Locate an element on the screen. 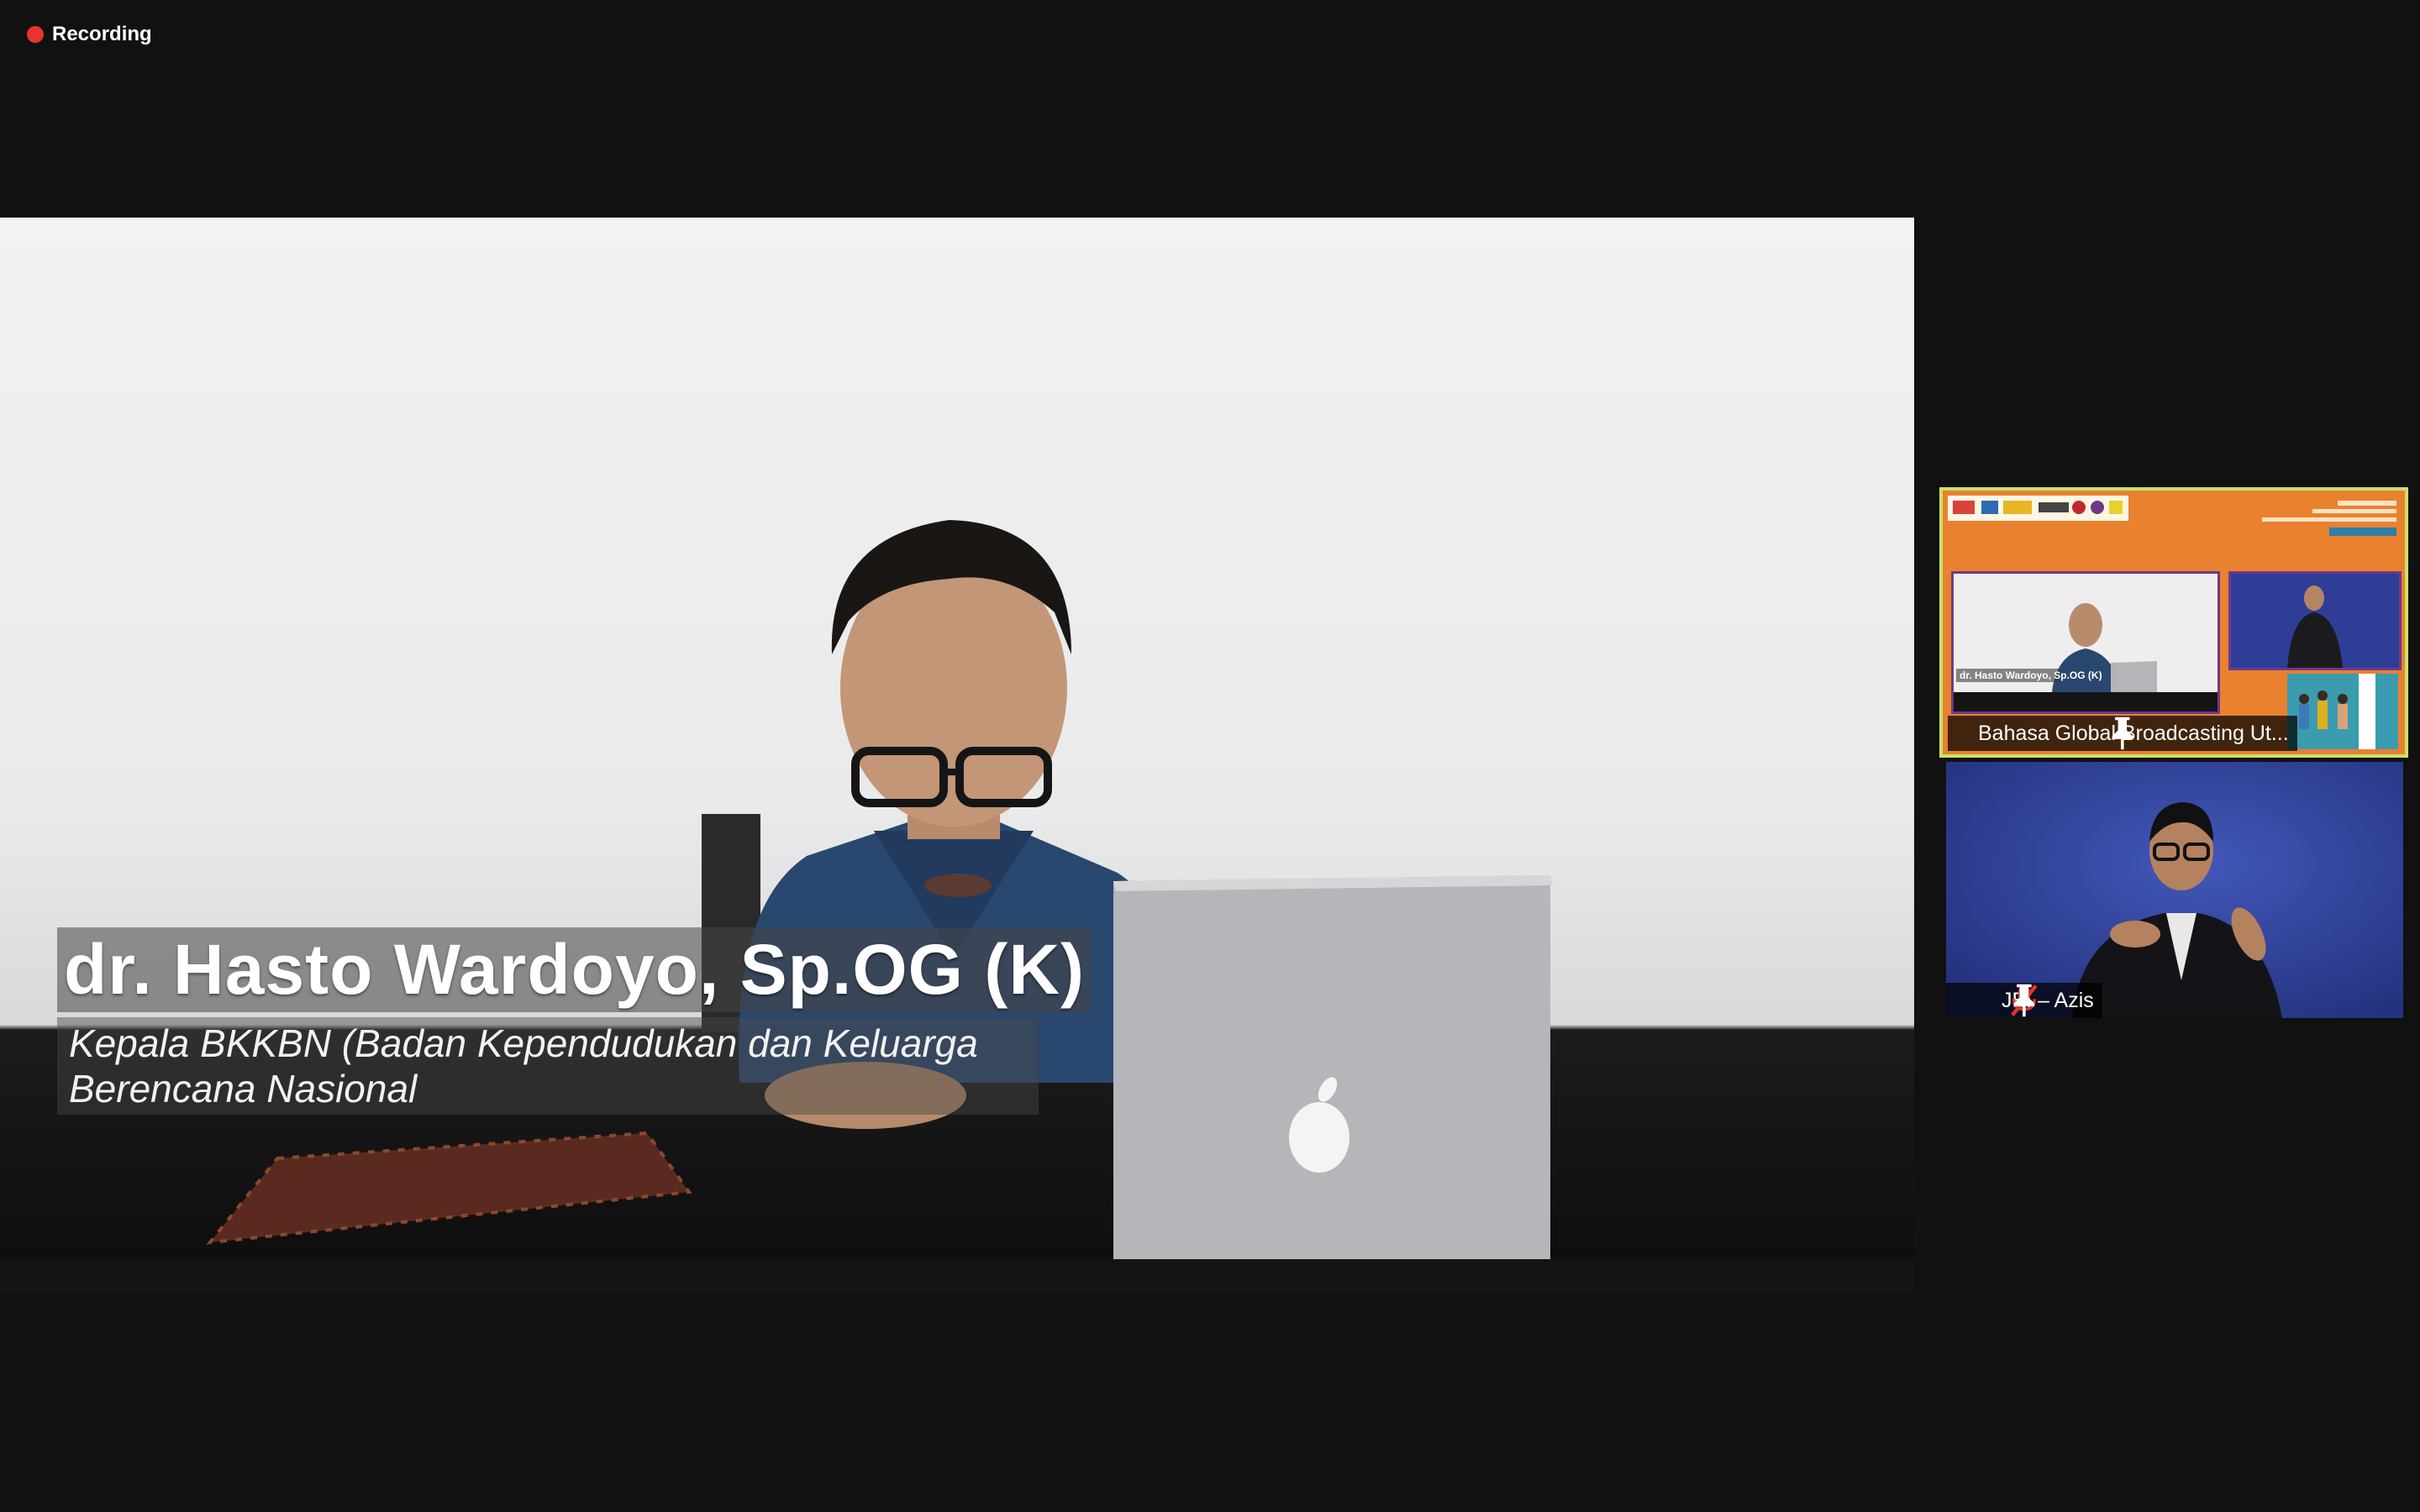  speaker-title-line-2: Berencana Nasional is located at coordinates (243, 1088).